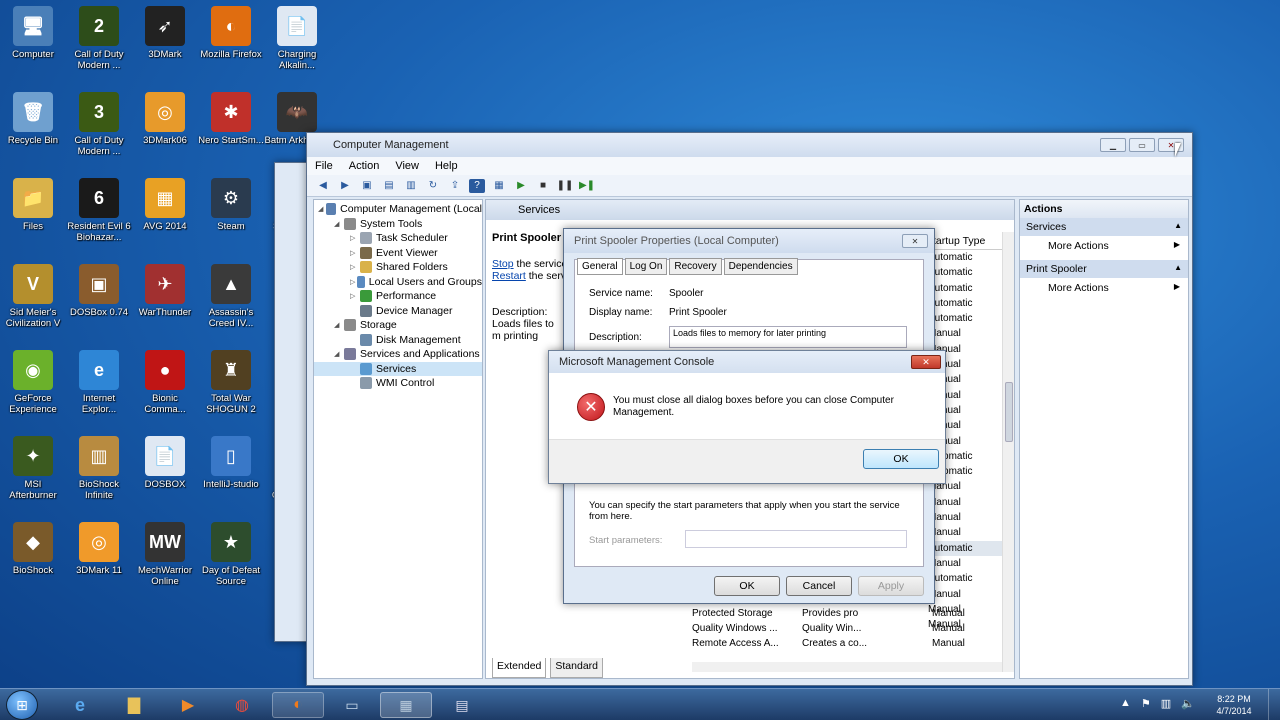 Image resolution: width=1280 pixels, height=720 pixels. What do you see at coordinates (33, 296) in the screenshot?
I see `desktop-icon: V Sid Meier's Civilization V` at bounding box center [33, 296].